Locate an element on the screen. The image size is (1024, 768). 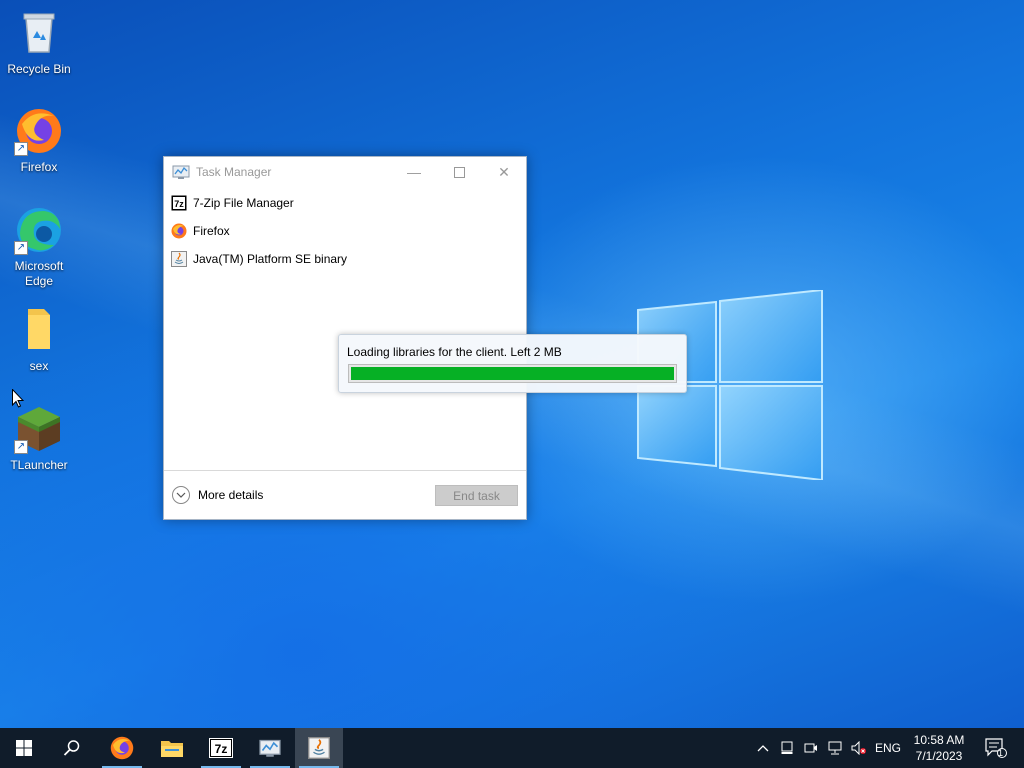
desktop-icon-label: Firefox is located at coordinates (39, 167).